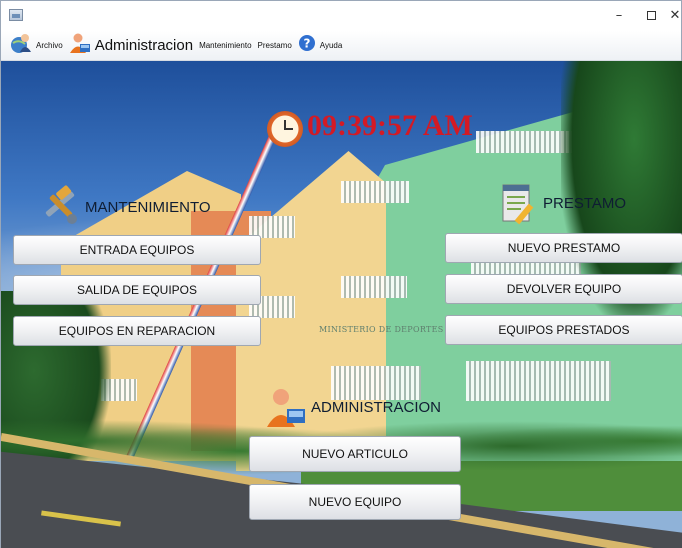 This screenshot has width=682, height=548. I want to click on maximize-button, so click(651, 16).